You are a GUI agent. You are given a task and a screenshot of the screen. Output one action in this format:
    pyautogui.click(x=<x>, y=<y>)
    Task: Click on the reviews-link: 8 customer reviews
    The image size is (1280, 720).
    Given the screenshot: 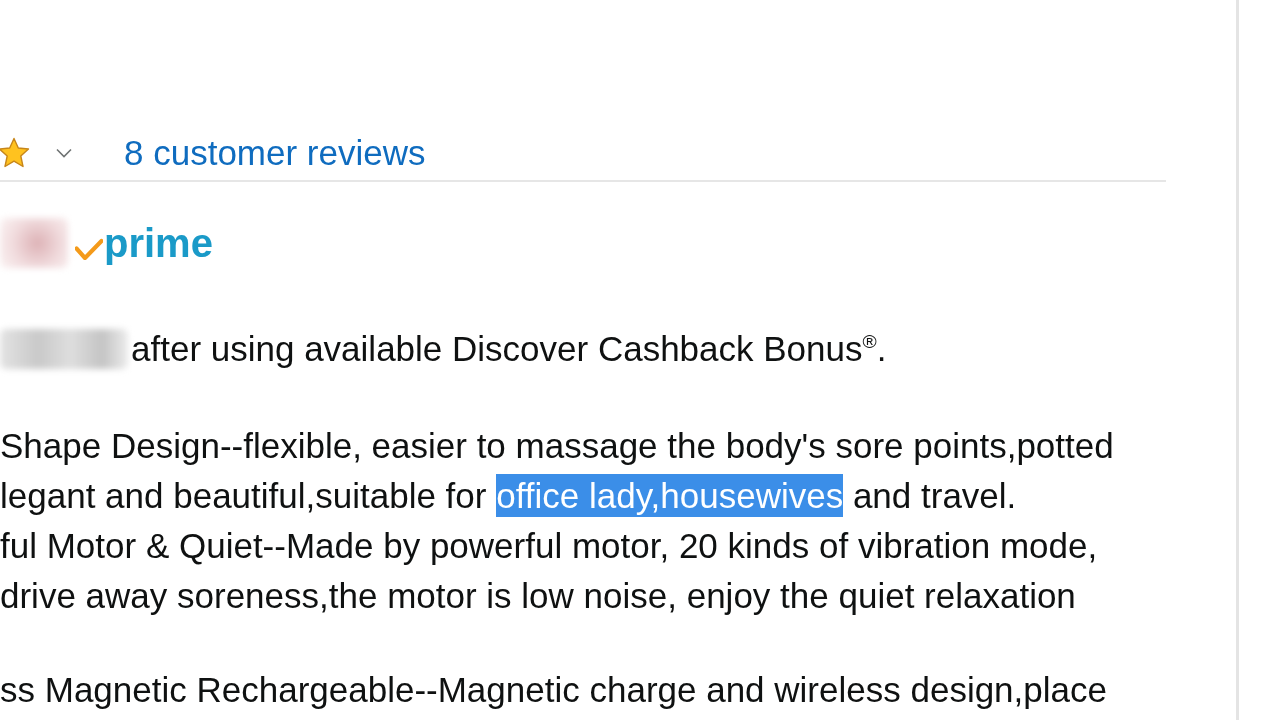 What is the action you would take?
    pyautogui.click(x=275, y=153)
    